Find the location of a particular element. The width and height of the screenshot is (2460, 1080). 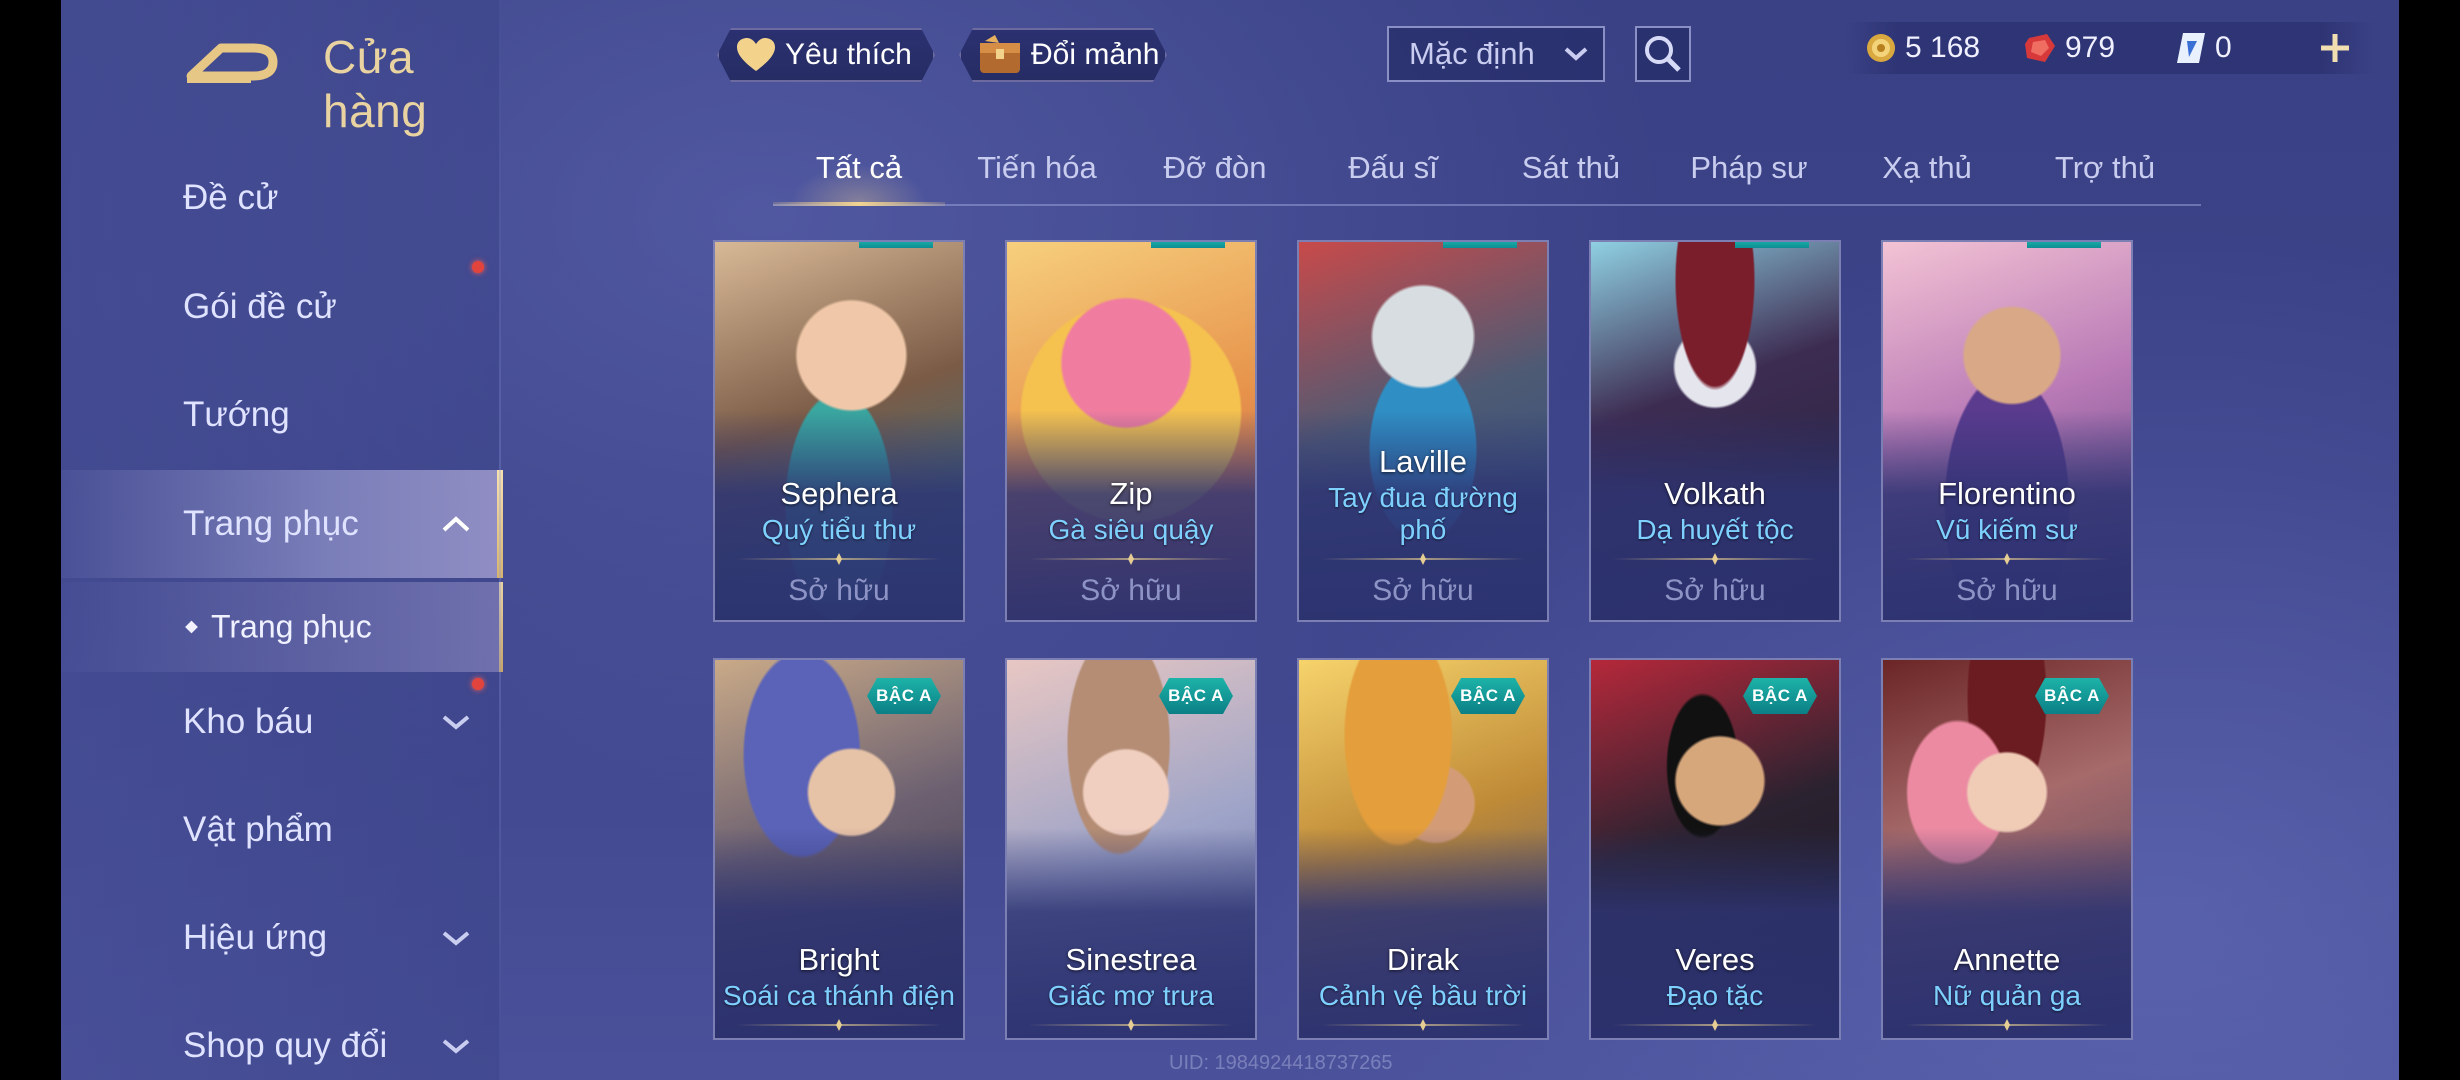

hero-name: Zip is located at coordinates (1131, 493).